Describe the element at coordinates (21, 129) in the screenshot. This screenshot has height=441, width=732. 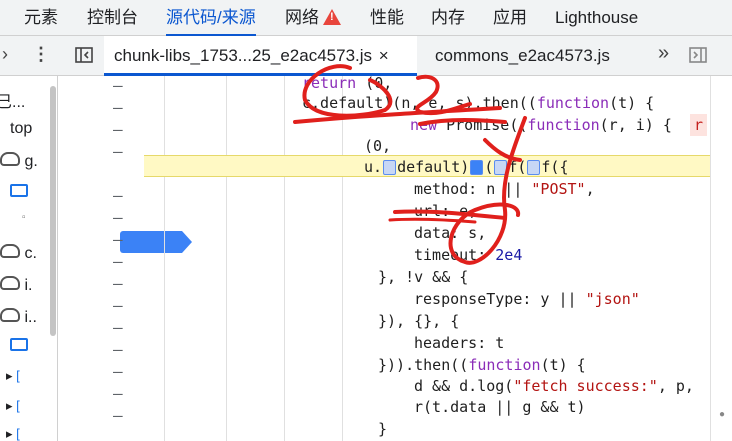
I see `navigator-item-top: top` at that location.